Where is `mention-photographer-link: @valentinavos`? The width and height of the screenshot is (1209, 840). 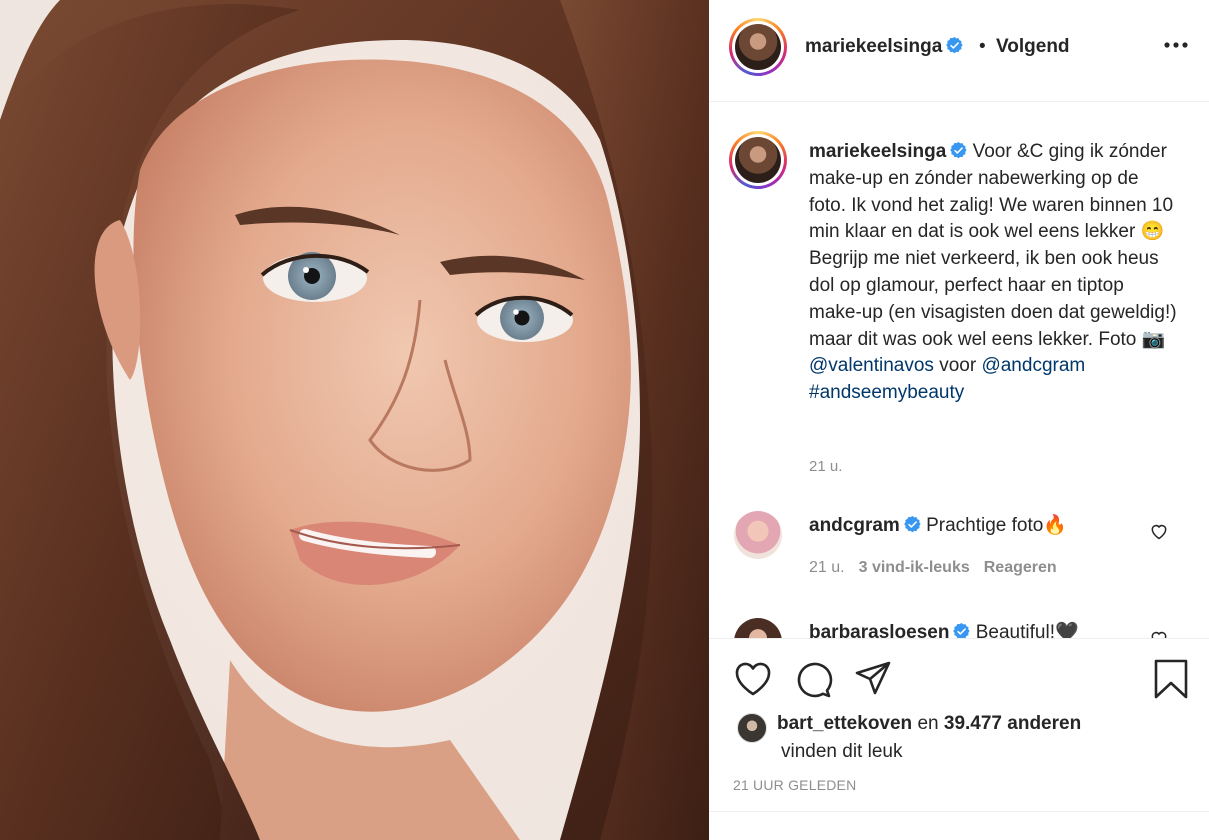 mention-photographer-link: @valentinavos is located at coordinates (871, 365).